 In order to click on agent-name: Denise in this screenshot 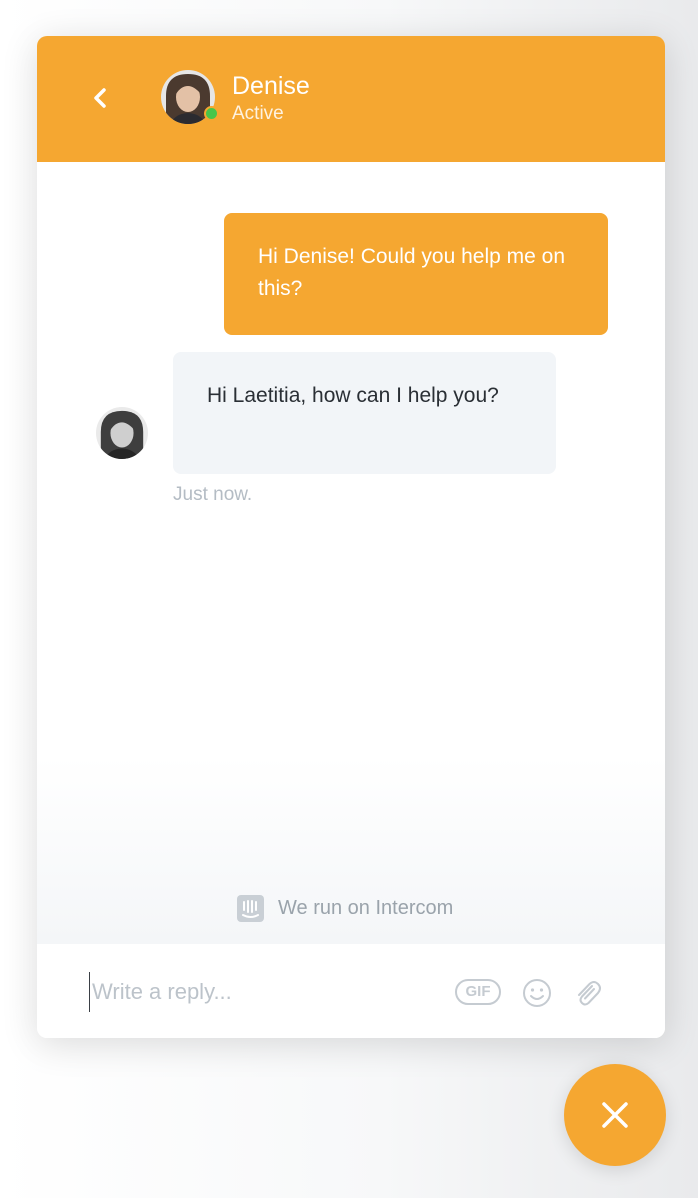, I will do `click(271, 86)`.